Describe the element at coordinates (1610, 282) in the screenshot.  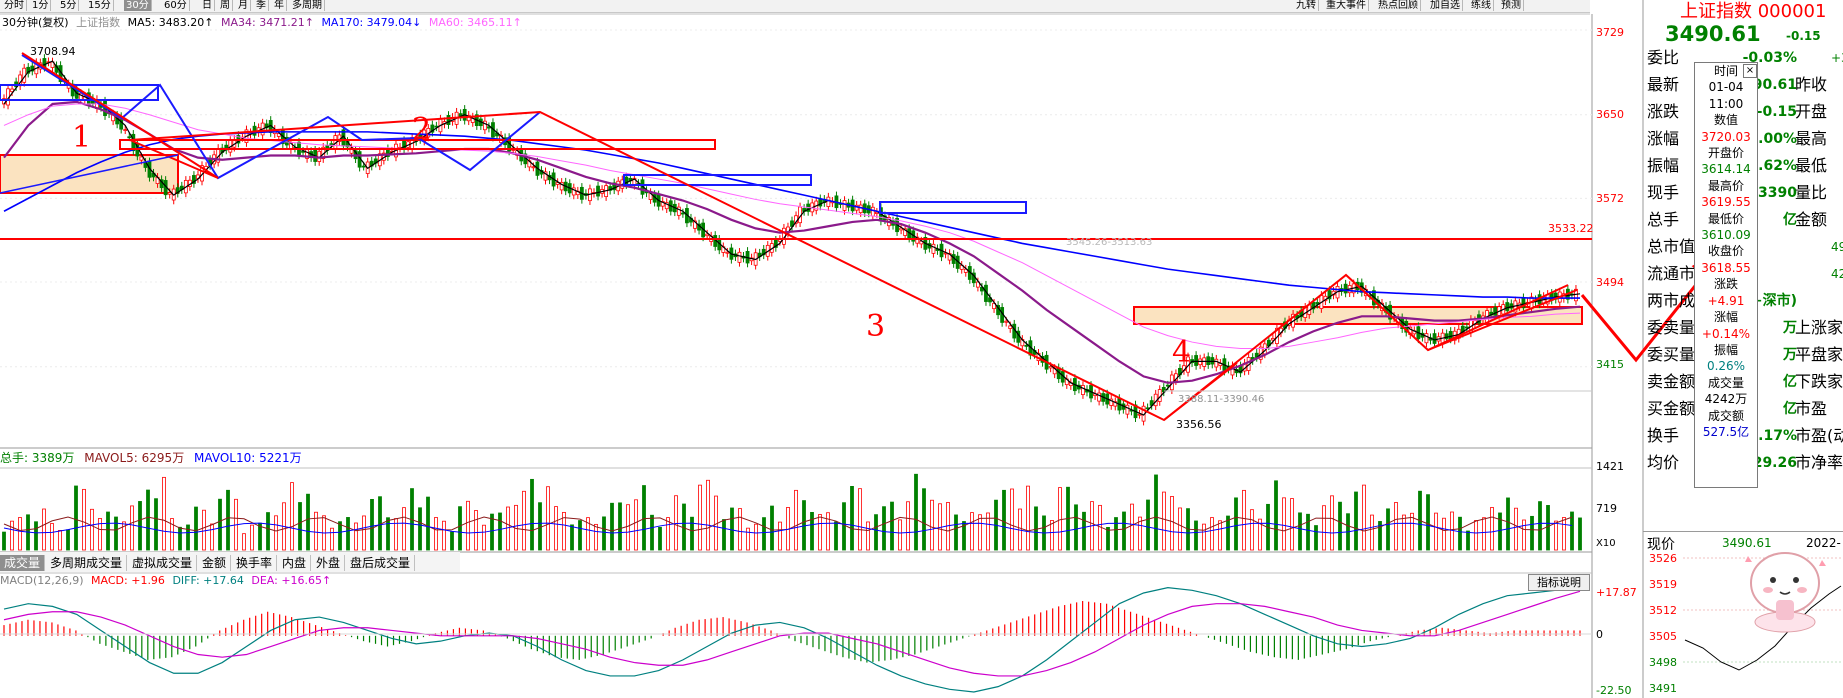
I see `price-axis-label: 3494` at that location.